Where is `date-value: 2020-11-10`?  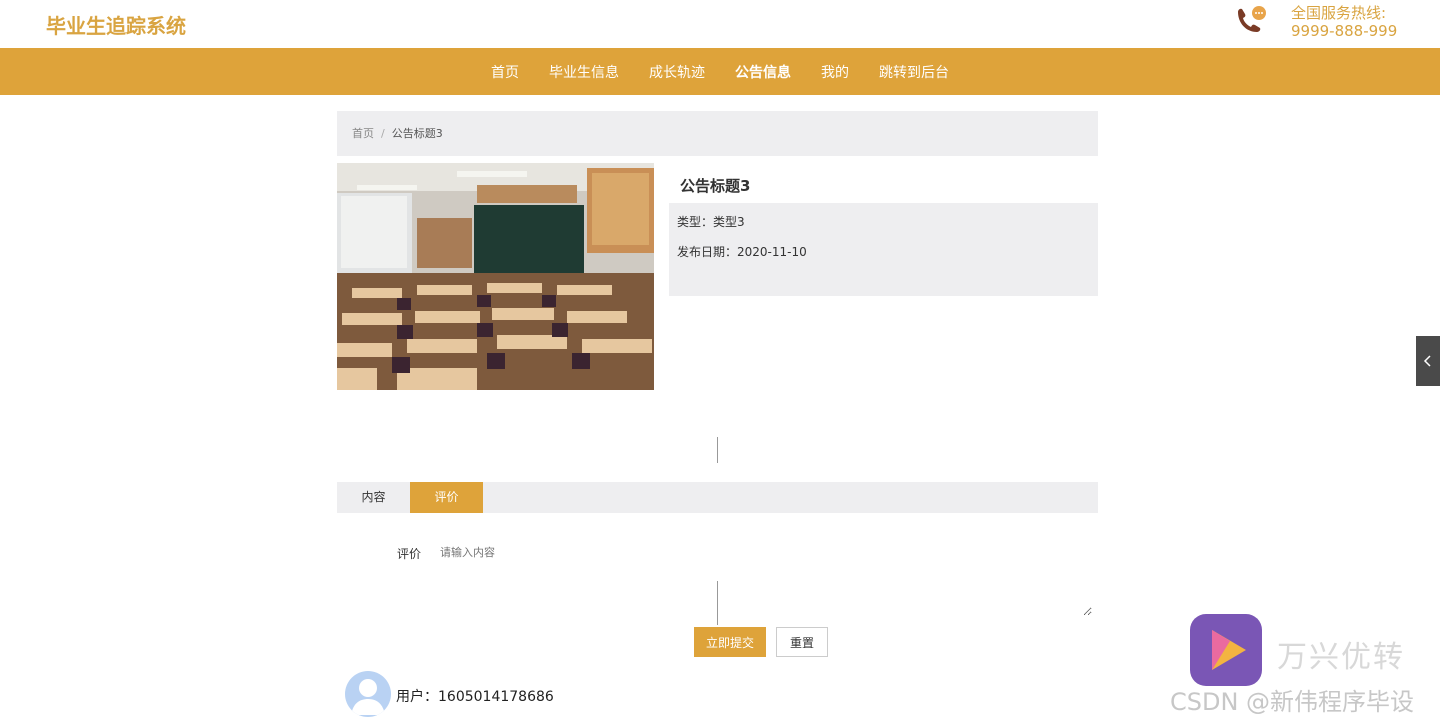 date-value: 2020-11-10 is located at coordinates (772, 252).